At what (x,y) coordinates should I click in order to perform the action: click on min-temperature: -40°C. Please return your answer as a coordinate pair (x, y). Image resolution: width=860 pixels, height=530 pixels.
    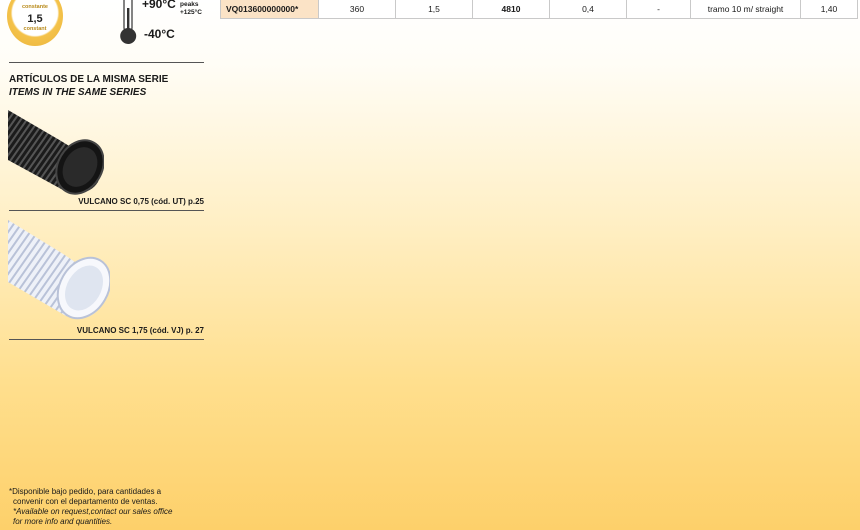
    Looking at the image, I should click on (159, 34).